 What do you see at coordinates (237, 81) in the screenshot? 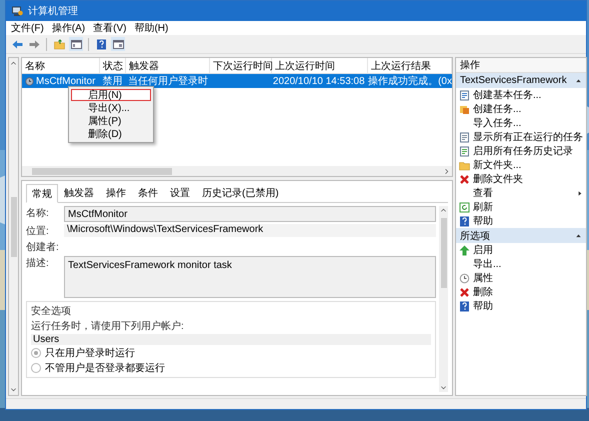
I see `task-row: MsCtfMonitor 禁用 当任何用户登录时 2020/10/10 14:53:08 操作成功完成。(0x` at bounding box center [237, 81].